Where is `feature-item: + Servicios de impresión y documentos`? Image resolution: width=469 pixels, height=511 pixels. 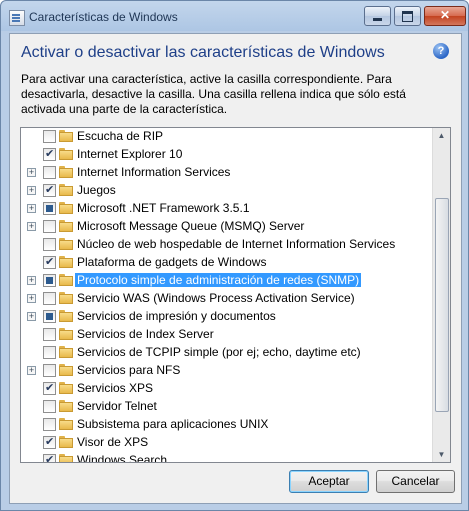
feature-item: + Servicios de impresión y documentos is located at coordinates (226, 317).